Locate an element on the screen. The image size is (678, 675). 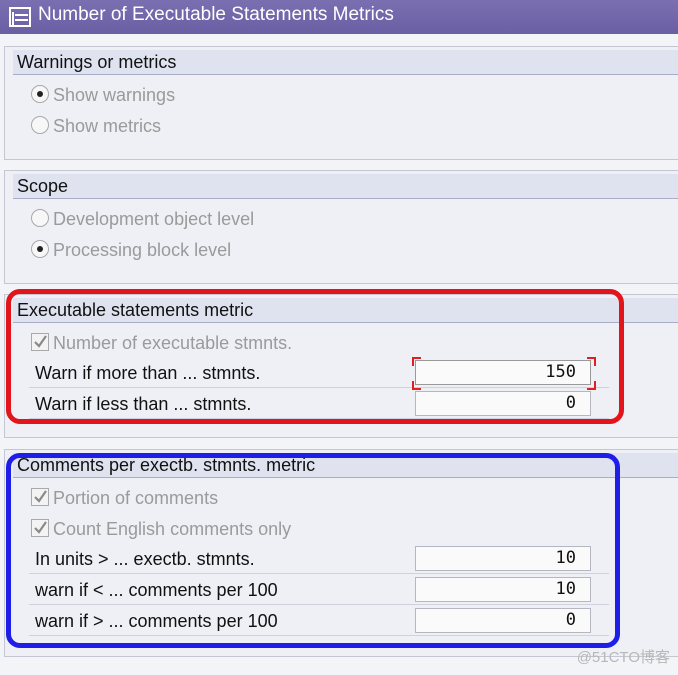
count-english-comments-label: Count English comments only is located at coordinates (172, 529).